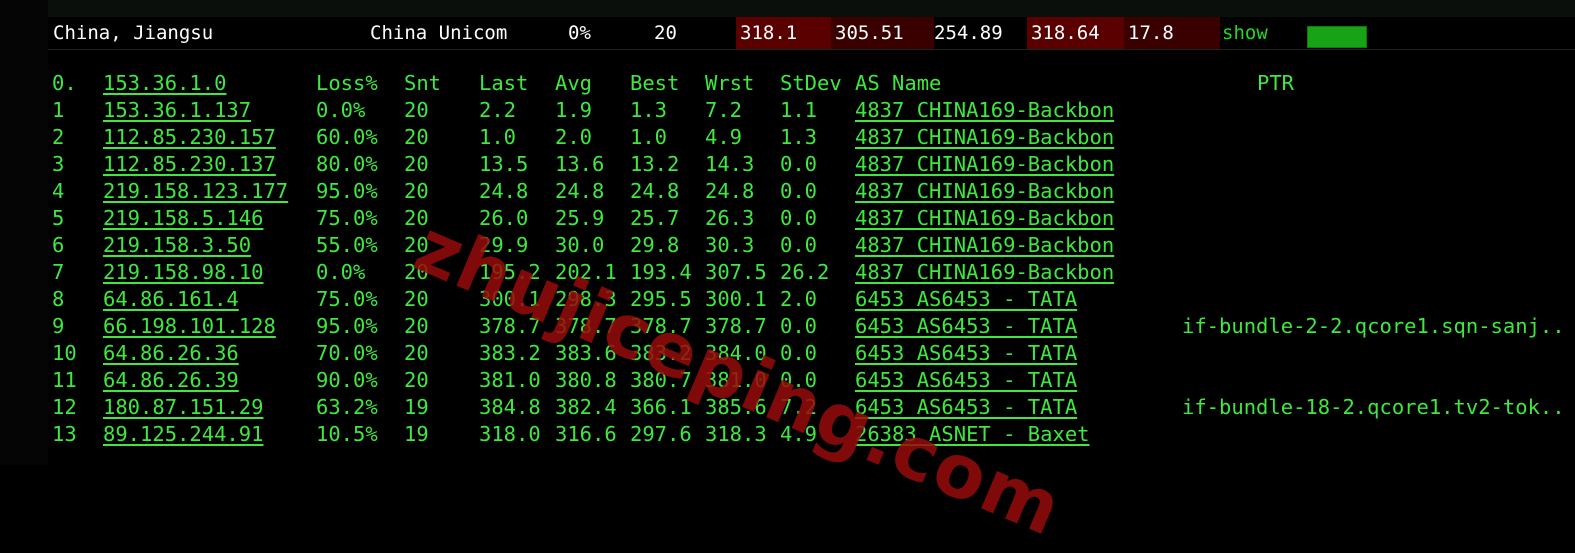 This screenshot has height=553, width=1575. Describe the element at coordinates (341, 272) in the screenshot. I see `hop-loss: 0.0%` at that location.